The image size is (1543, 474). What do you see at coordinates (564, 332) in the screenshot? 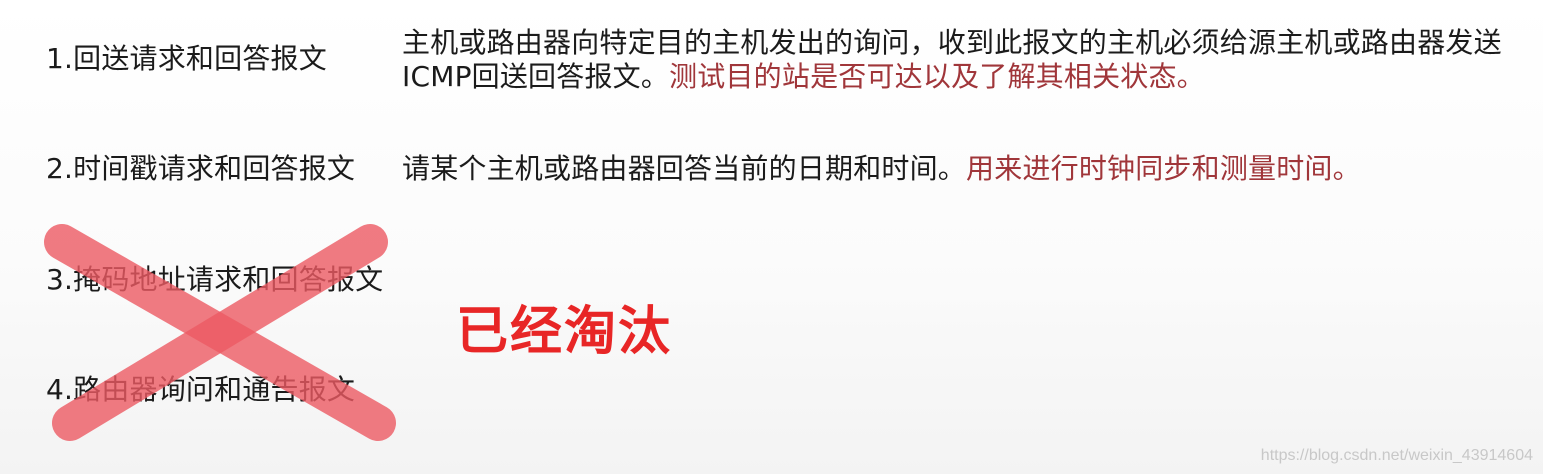
I see `deprecated-label: 已经淘汰` at bounding box center [564, 332].